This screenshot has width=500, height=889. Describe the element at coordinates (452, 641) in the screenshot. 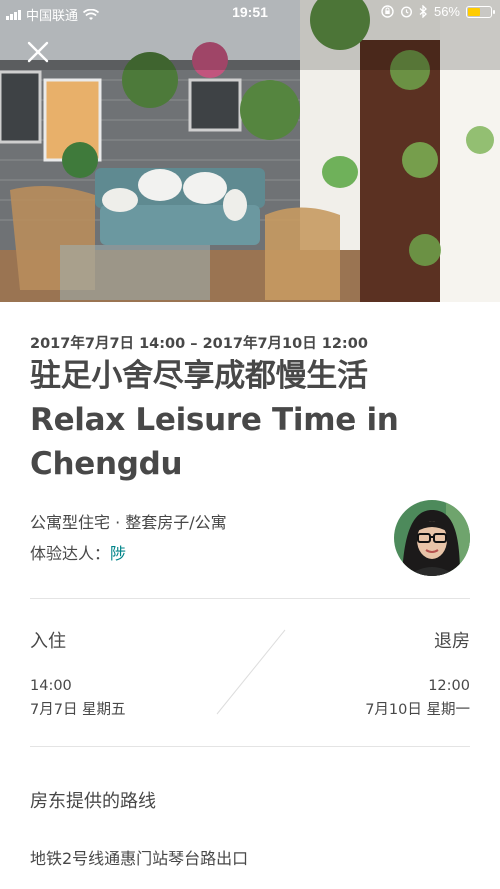

I see `checkout-label: 退房` at that location.